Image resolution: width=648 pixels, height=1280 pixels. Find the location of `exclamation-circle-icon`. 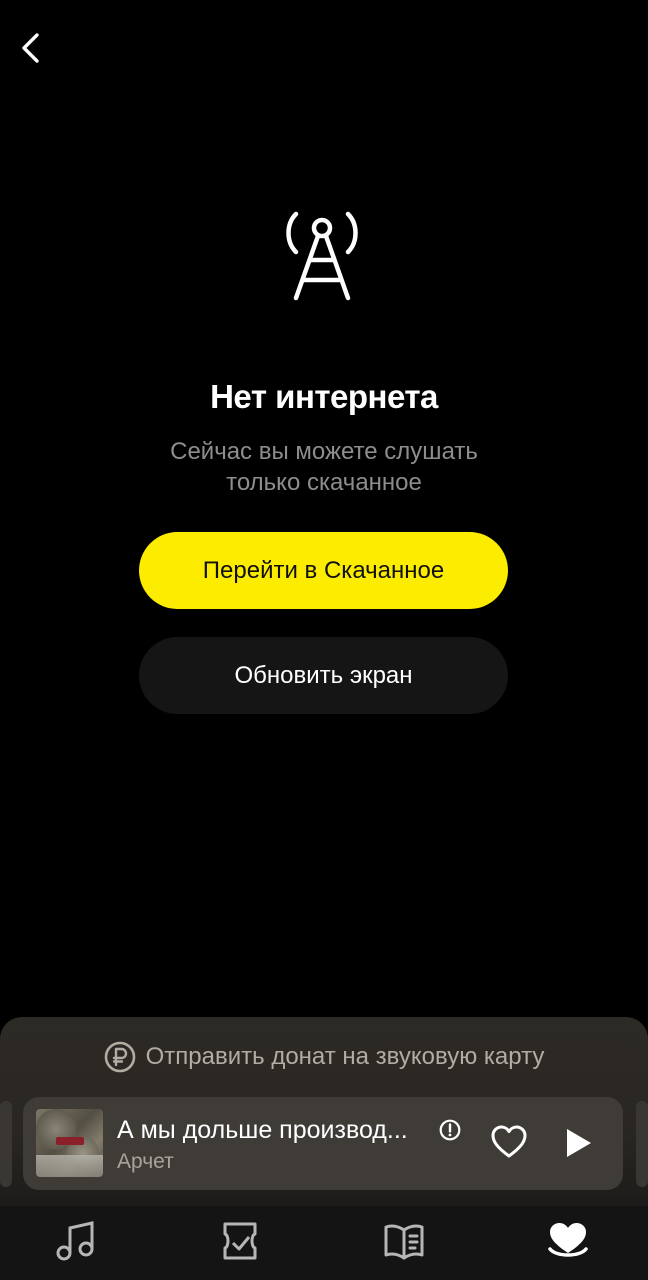

exclamation-circle-icon is located at coordinates (450, 1130).